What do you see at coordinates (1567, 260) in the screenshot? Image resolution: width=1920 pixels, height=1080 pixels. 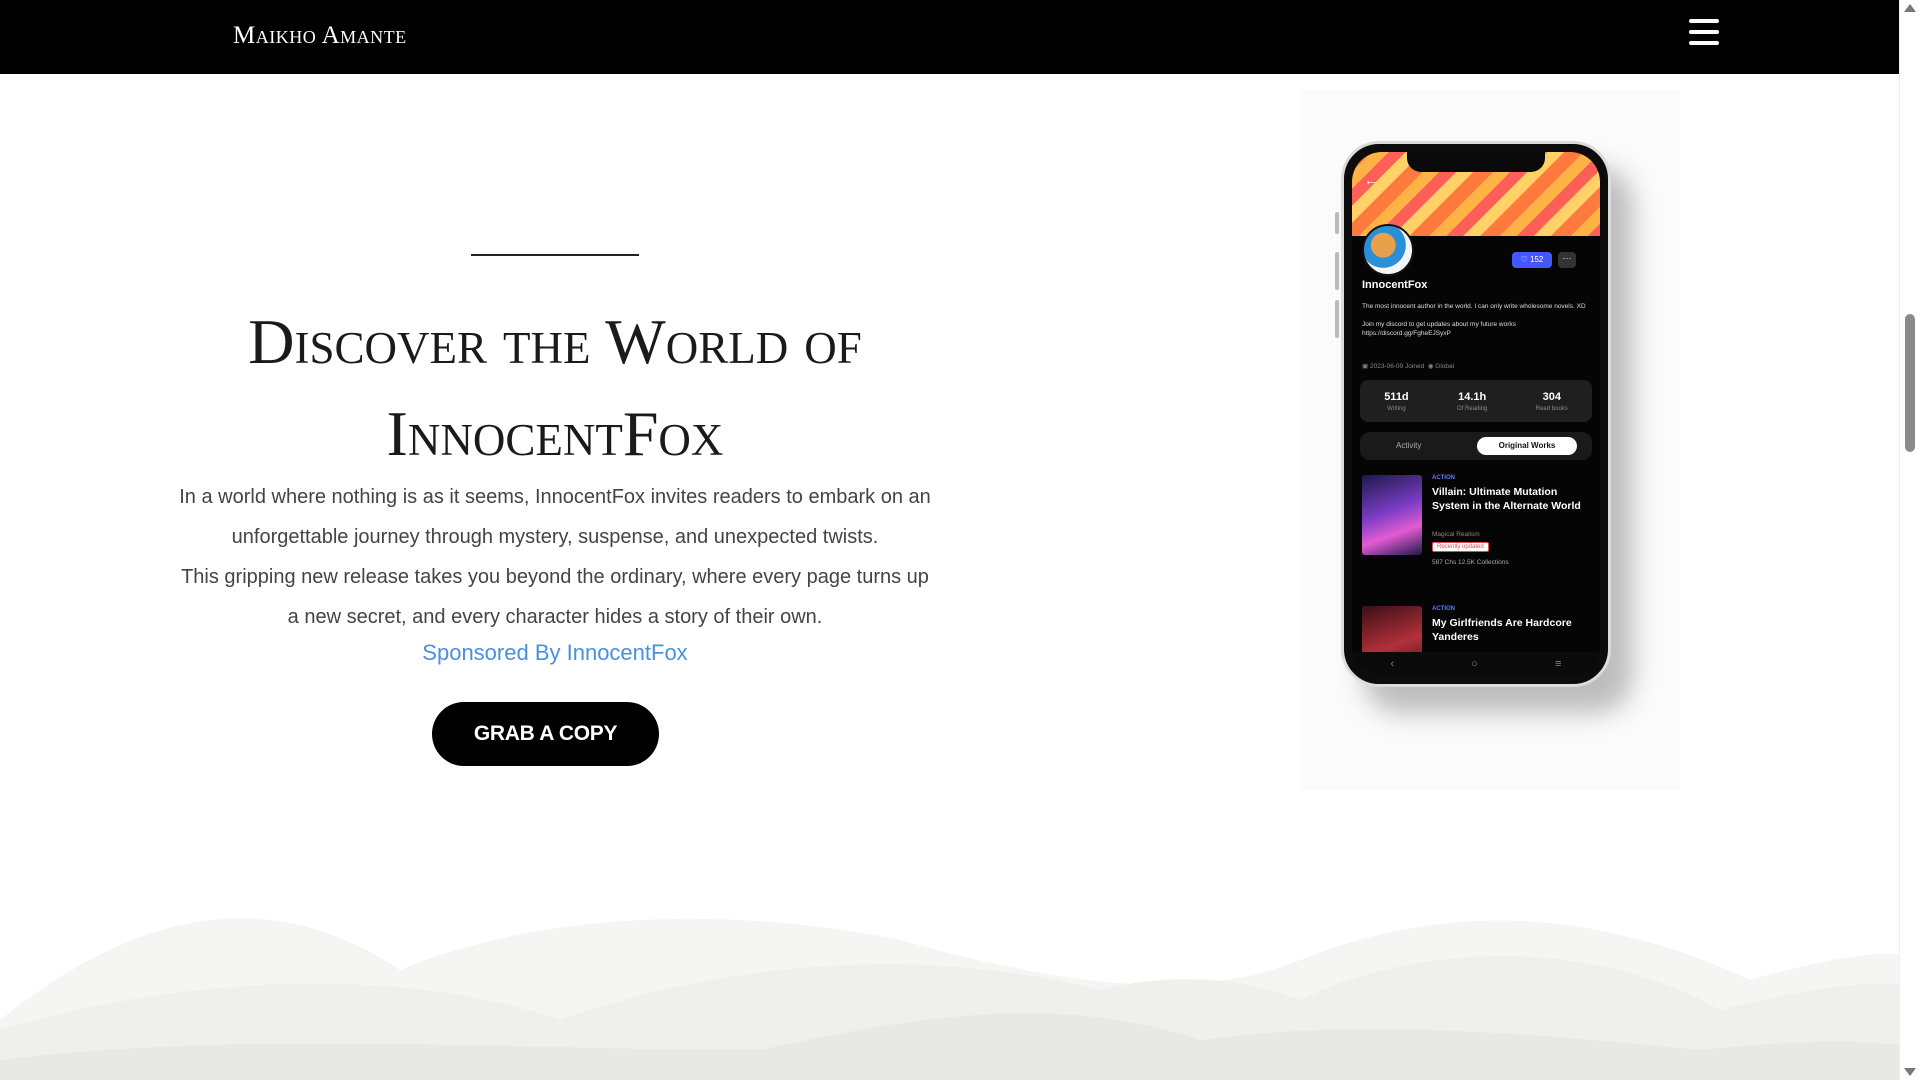 I see `more-options-icon: ···` at bounding box center [1567, 260].